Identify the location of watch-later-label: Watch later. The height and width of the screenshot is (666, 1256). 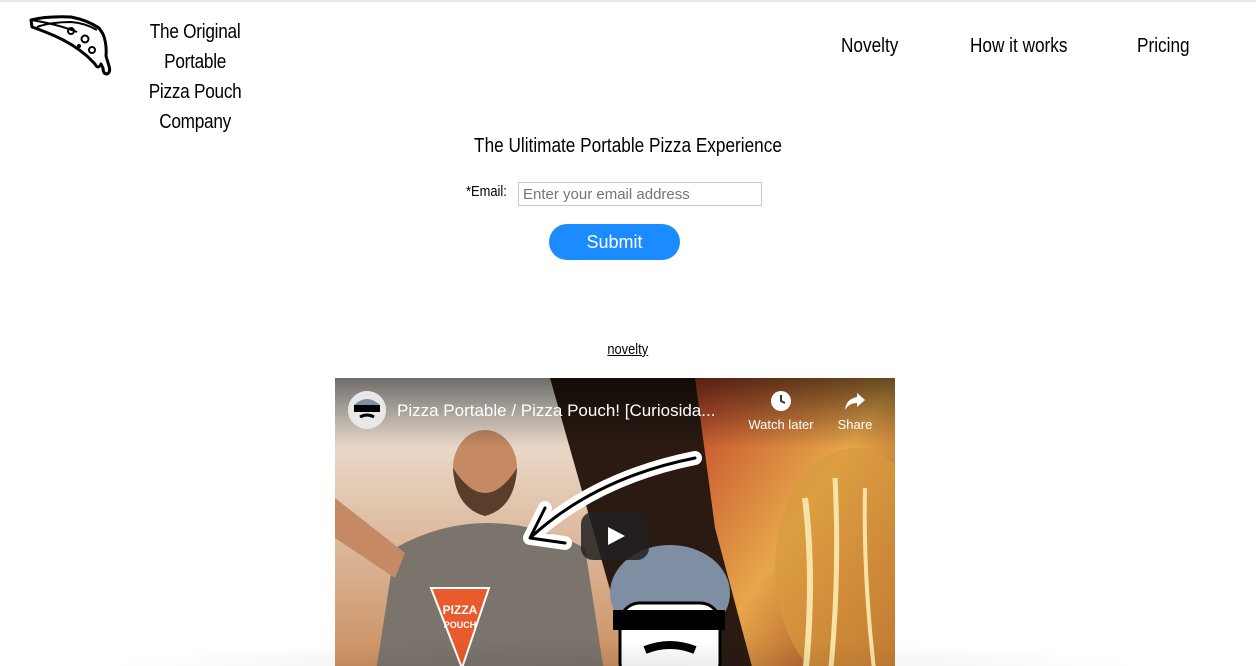
(781, 424).